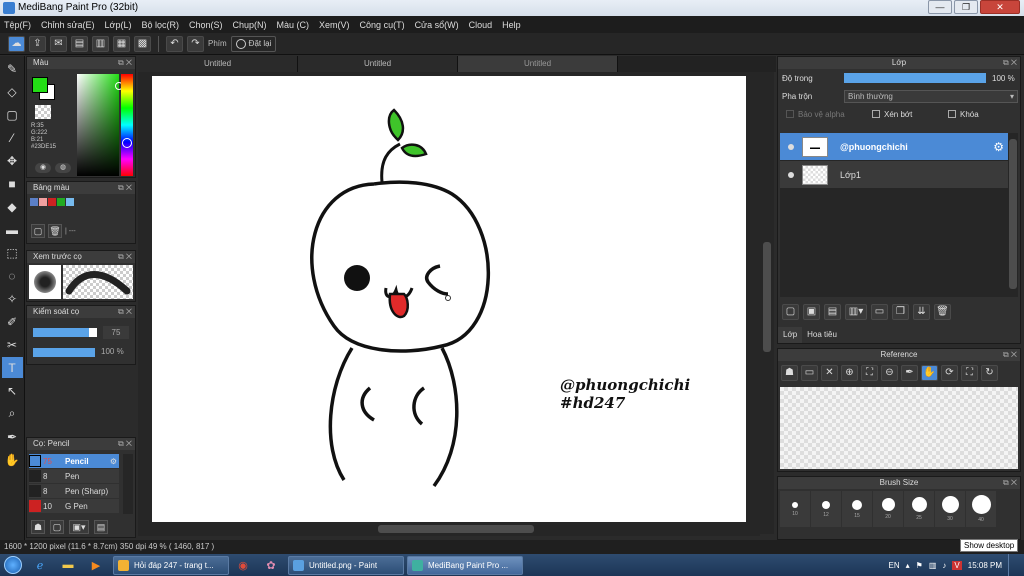 Image resolution: width=1024 pixels, height=576 pixels. Describe the element at coordinates (101, 527) in the screenshot. I see `brush-settings-icon: ▤` at that location.